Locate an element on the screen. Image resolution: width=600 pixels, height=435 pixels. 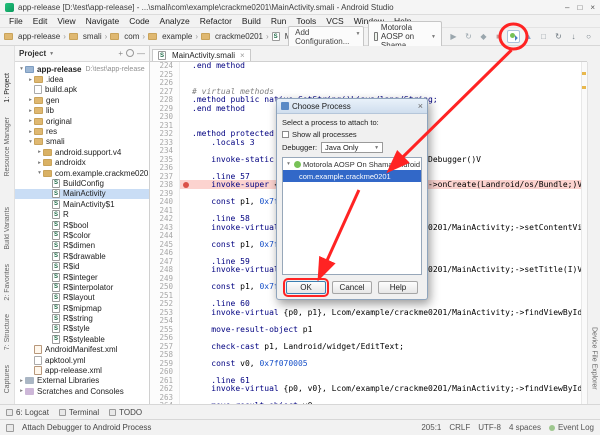
tree-item-r$color: S R$color is located at coordinates (82, 235).